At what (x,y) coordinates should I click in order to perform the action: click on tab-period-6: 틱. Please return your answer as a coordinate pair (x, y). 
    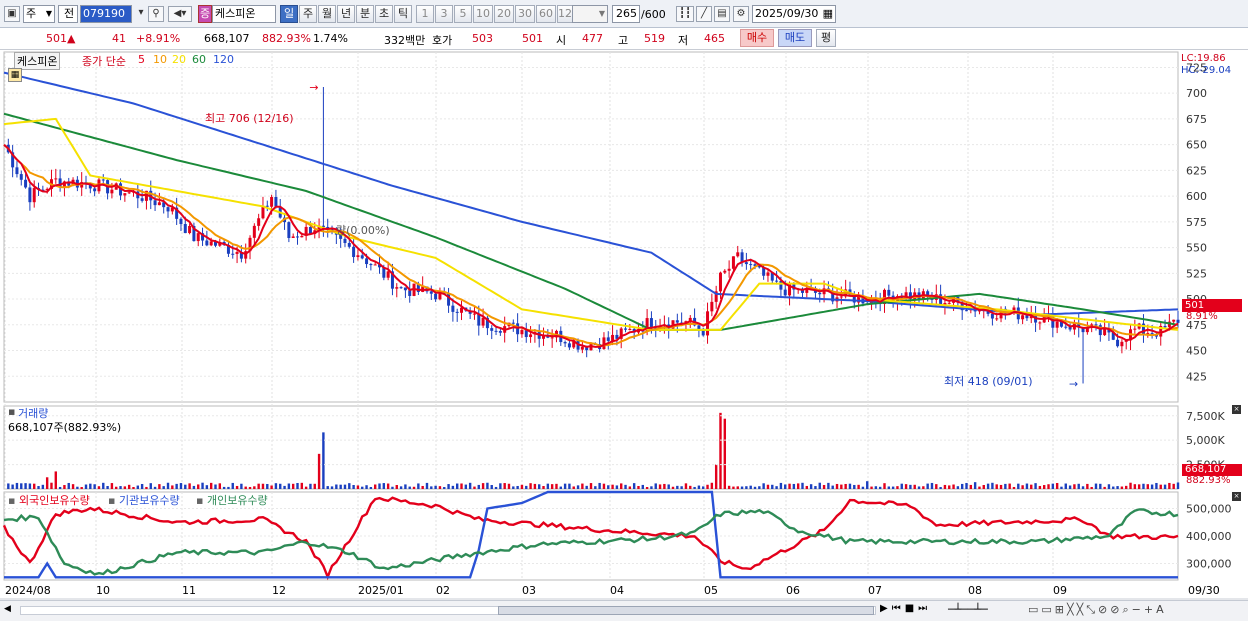
    Looking at the image, I should click on (403, 14).